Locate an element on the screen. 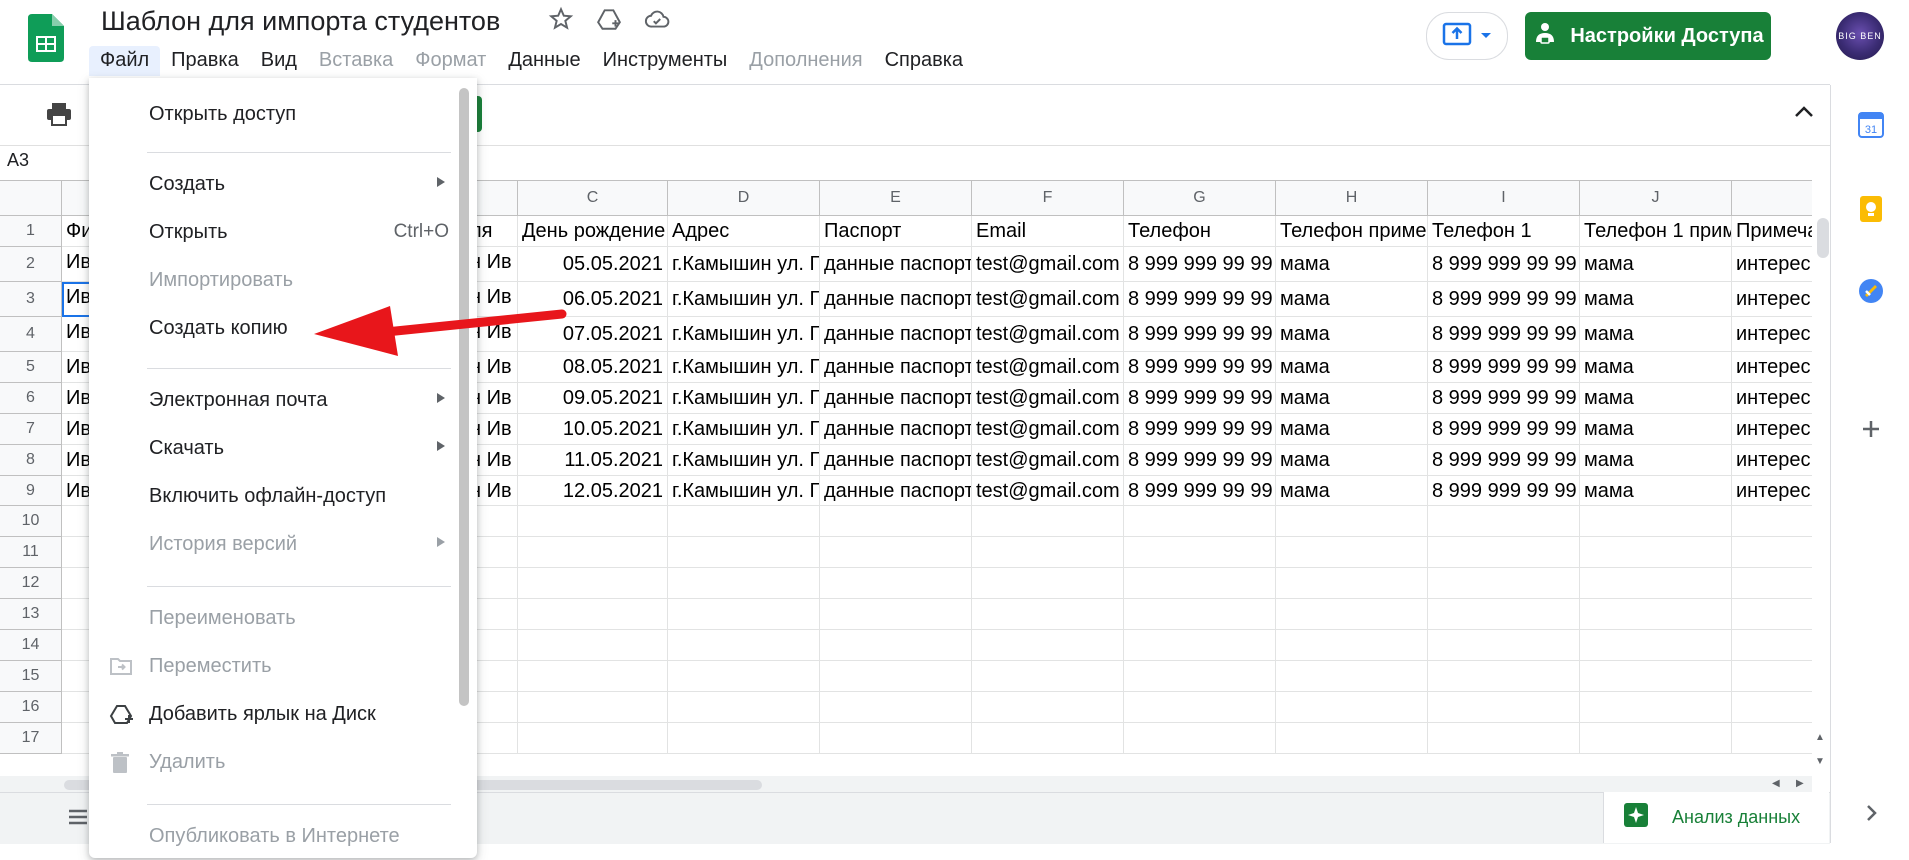 The image size is (1909, 860). cell-d17 is located at coordinates (744, 738).